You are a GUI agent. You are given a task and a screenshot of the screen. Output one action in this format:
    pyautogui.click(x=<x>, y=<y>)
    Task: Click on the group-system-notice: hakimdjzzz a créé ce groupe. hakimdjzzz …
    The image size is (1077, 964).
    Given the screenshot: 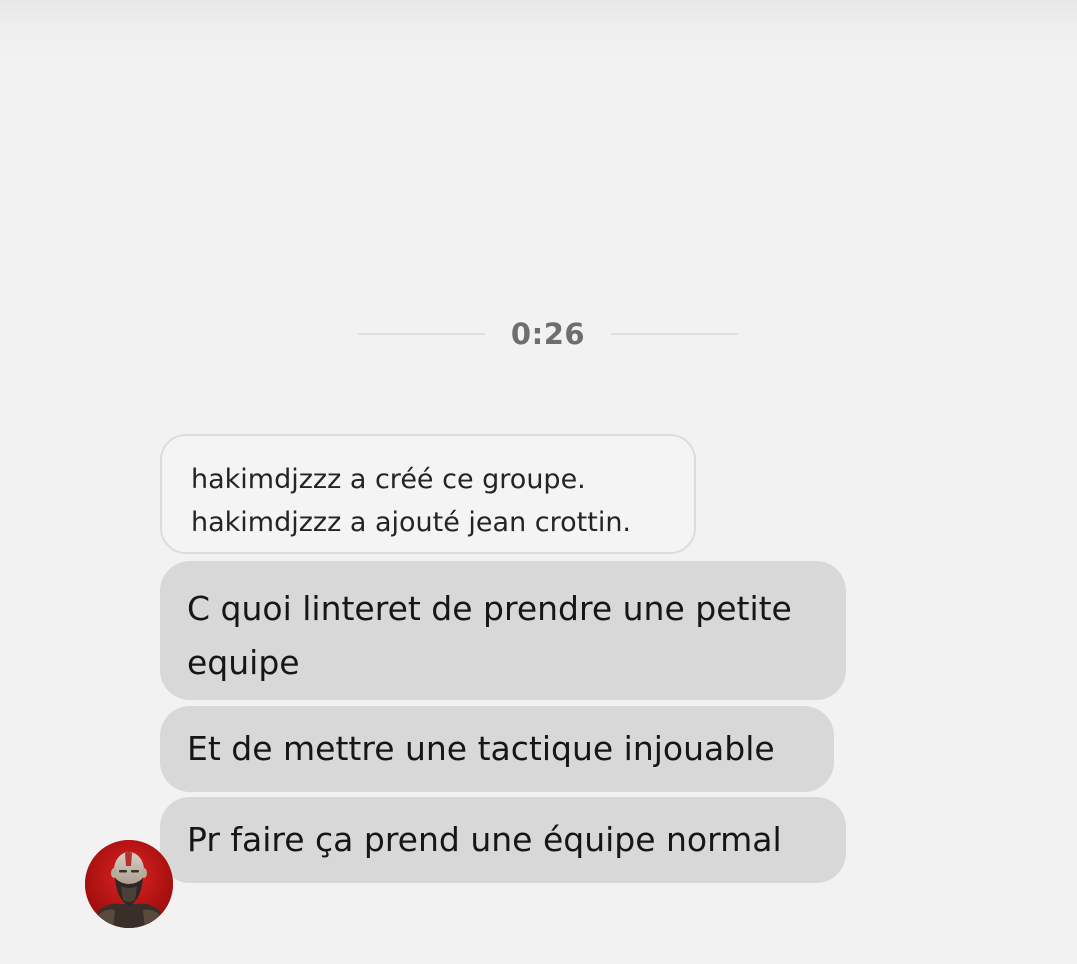 What is the action you would take?
    pyautogui.click(x=428, y=494)
    